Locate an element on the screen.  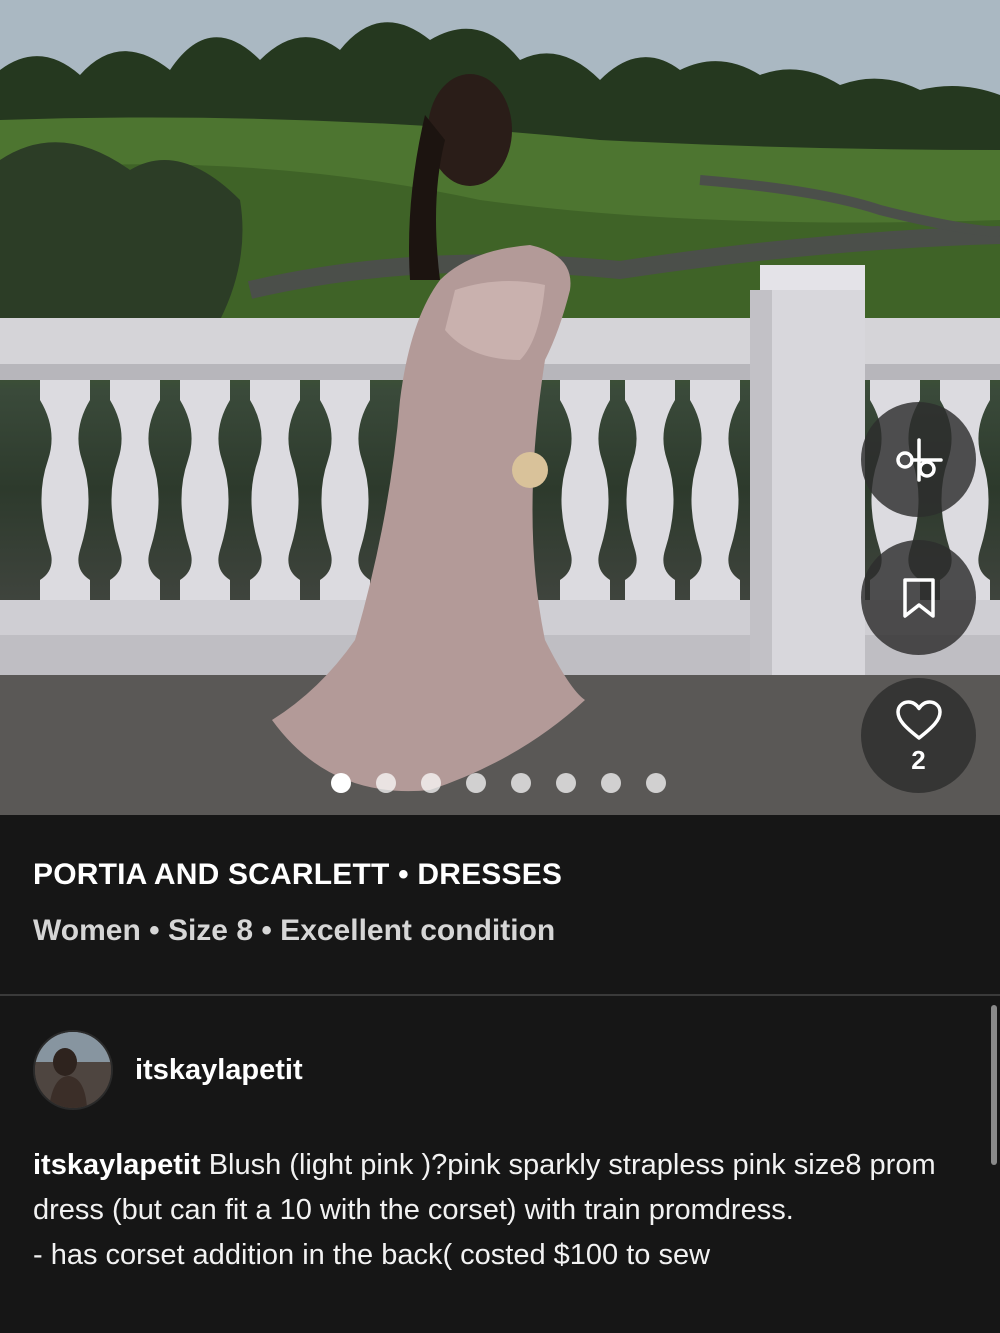
save-button is located at coordinates (918, 597).